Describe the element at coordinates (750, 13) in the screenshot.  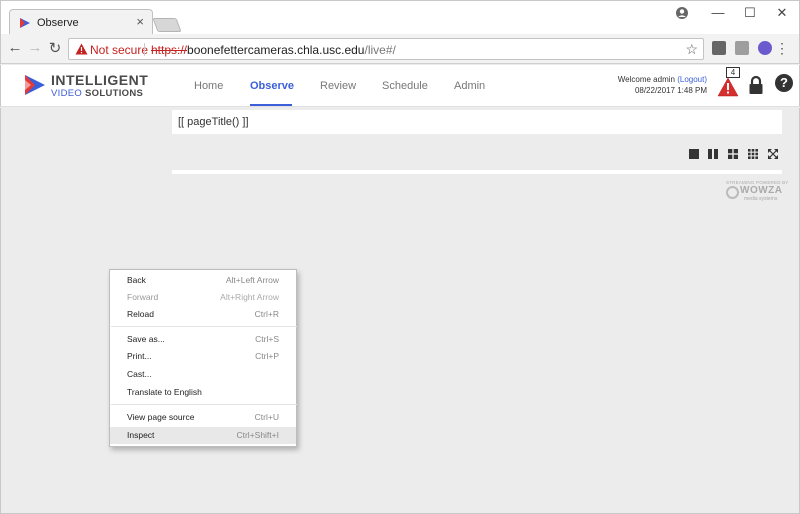
I see `maximize-icon: ☐` at that location.